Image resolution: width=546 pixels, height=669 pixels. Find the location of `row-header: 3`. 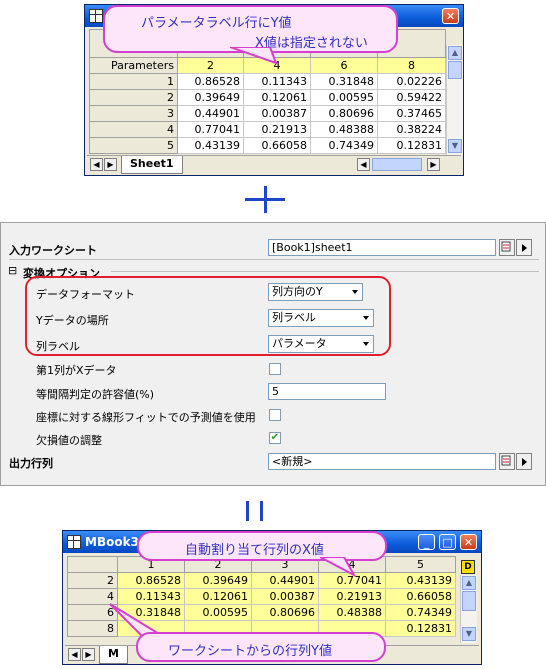

row-header: 3 is located at coordinates (133, 113).